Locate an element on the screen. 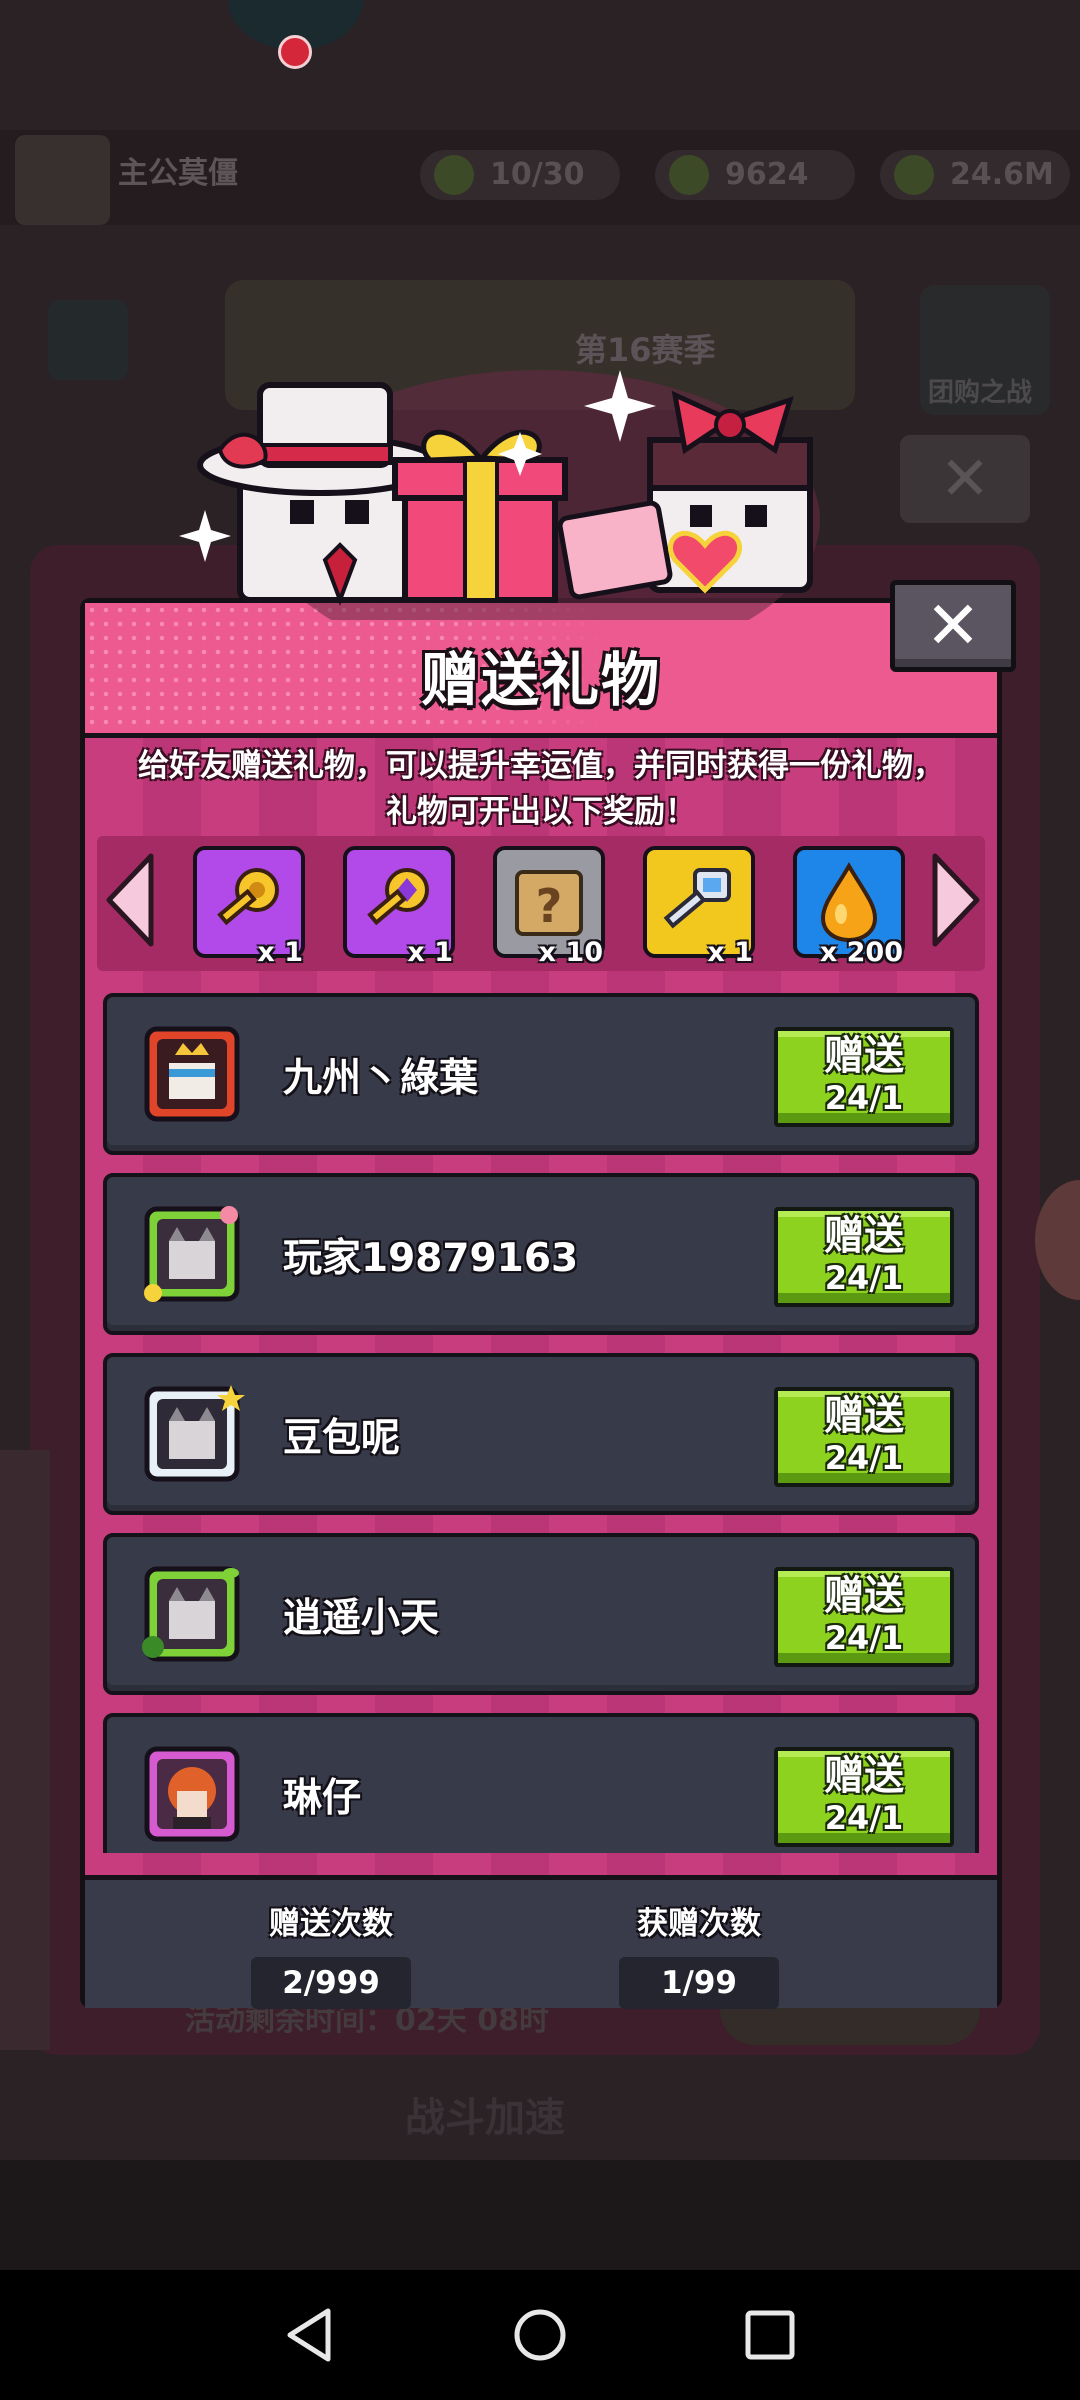 The height and width of the screenshot is (2400, 1080). sent-label: 赠送次数 is located at coordinates (331, 1924).